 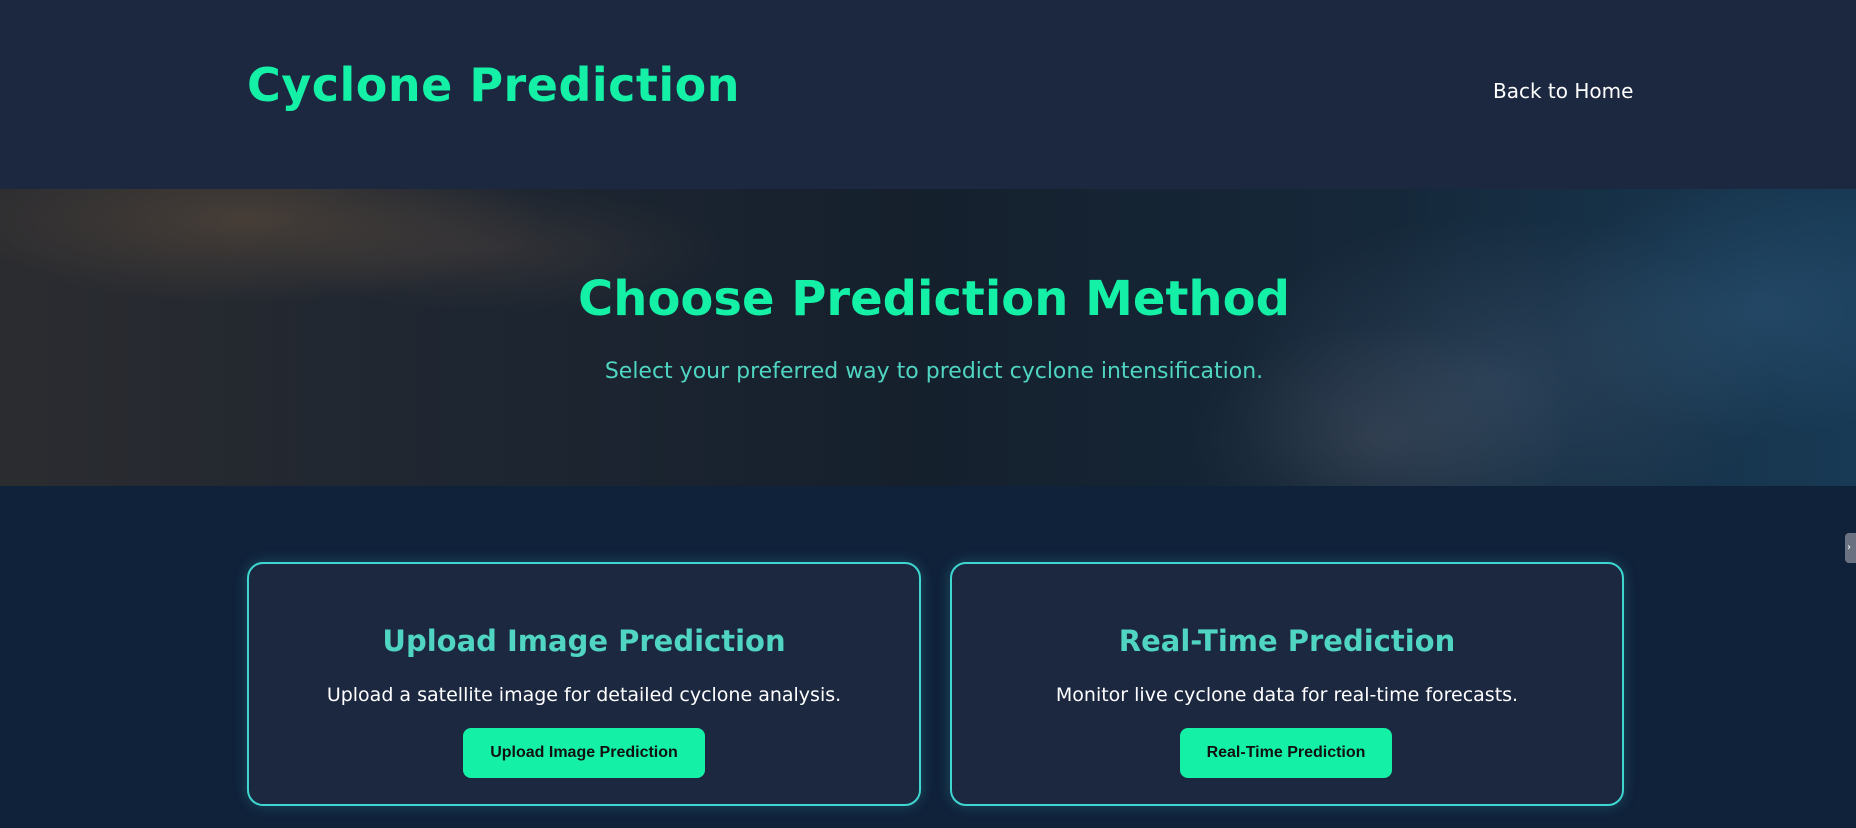 I want to click on card-title: Upload Image Prediction, so click(x=584, y=641).